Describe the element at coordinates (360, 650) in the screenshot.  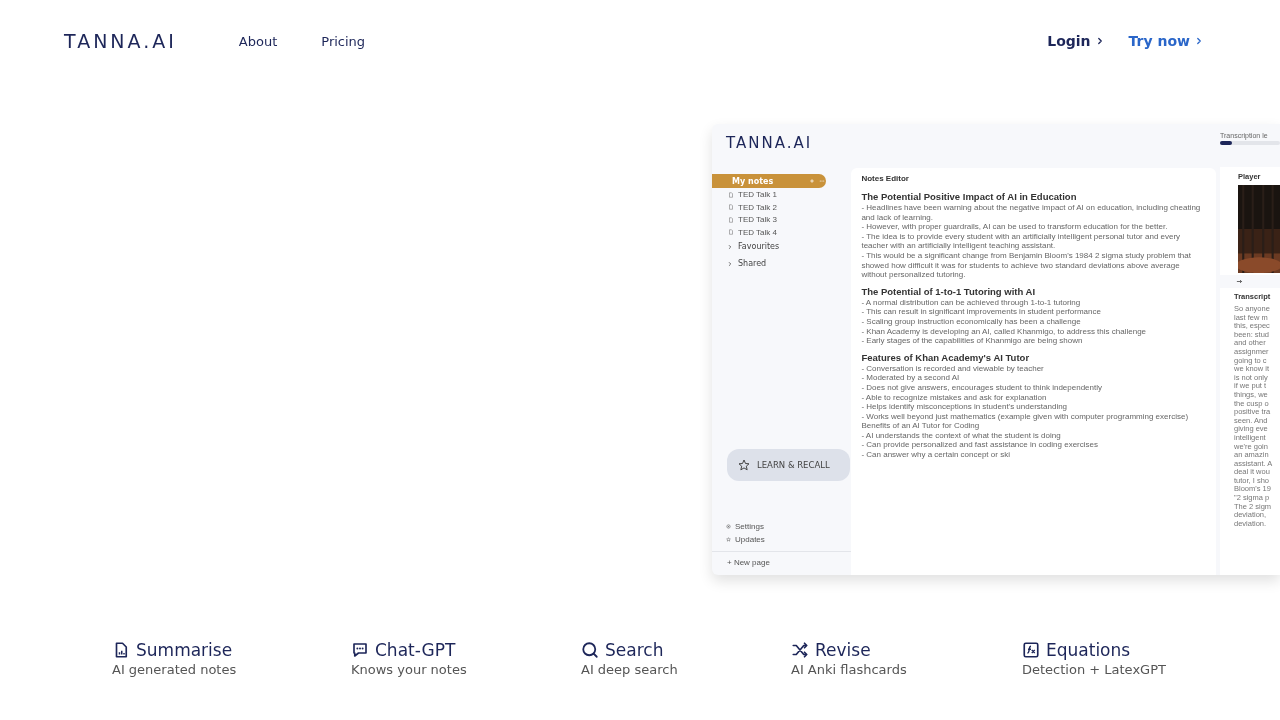
I see `chat-icon` at that location.